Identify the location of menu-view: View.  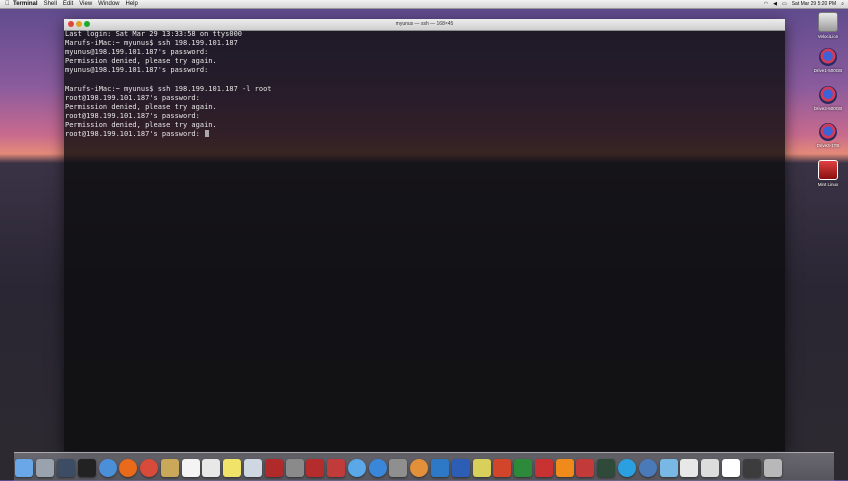
(85, 4).